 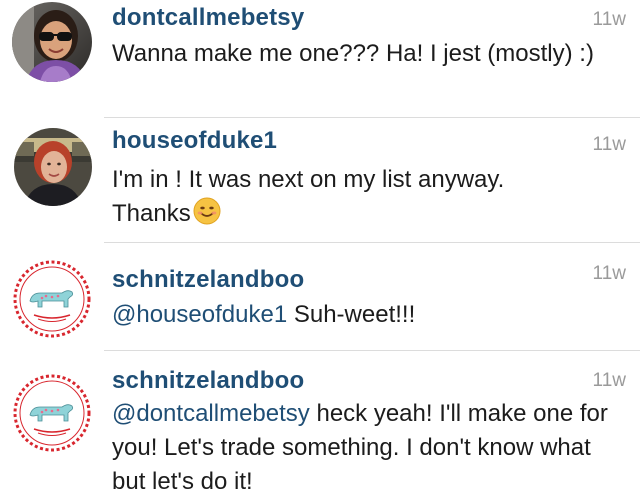 I want to click on mention-link: @dontcallmebetsy, so click(x=211, y=413).